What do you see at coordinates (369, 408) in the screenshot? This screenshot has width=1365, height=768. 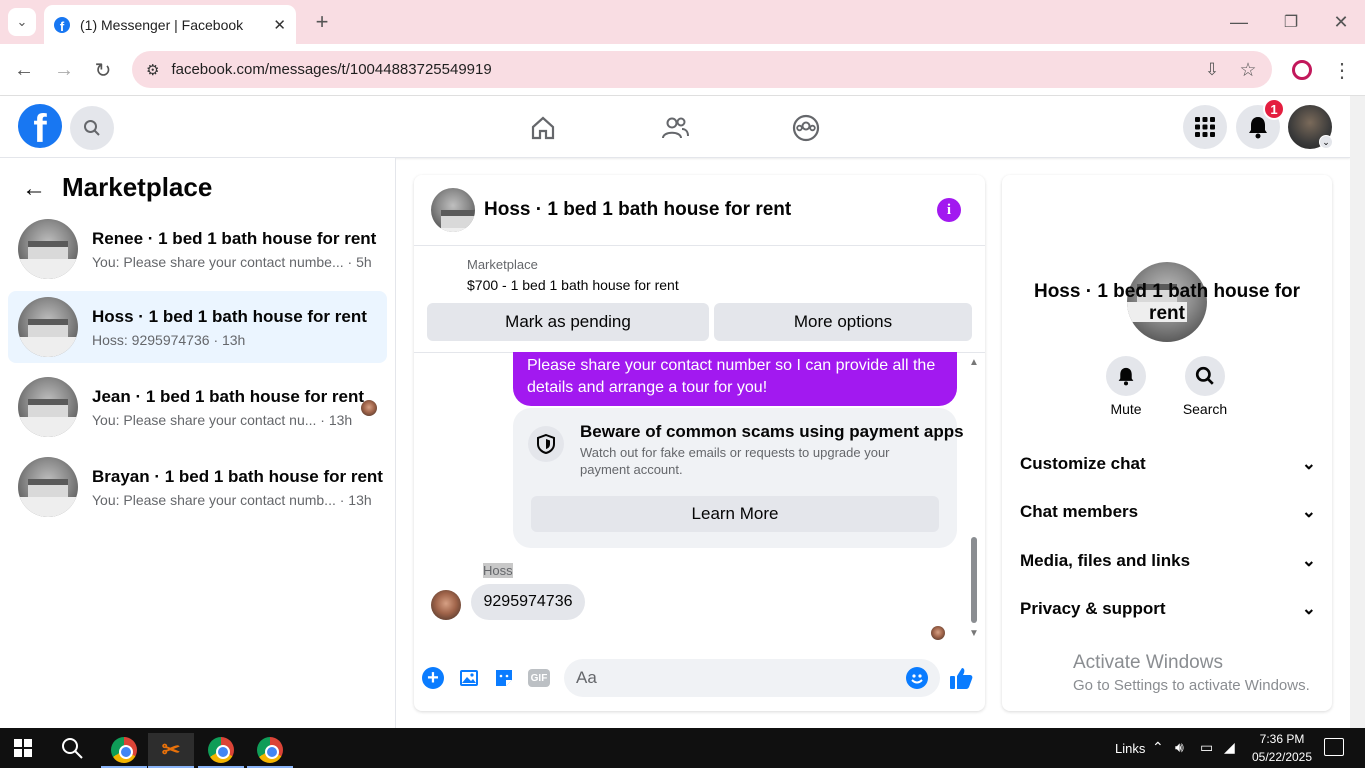 I see `seen-avatar` at bounding box center [369, 408].